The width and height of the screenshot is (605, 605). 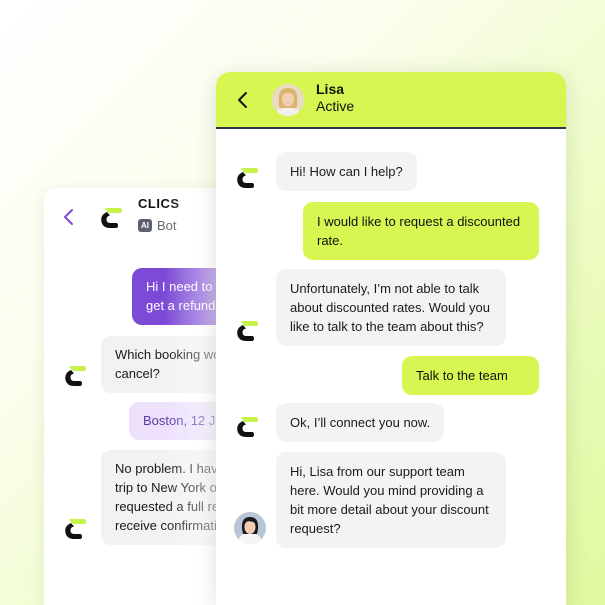 I want to click on bot-role-label: Bot, so click(x=167, y=225).